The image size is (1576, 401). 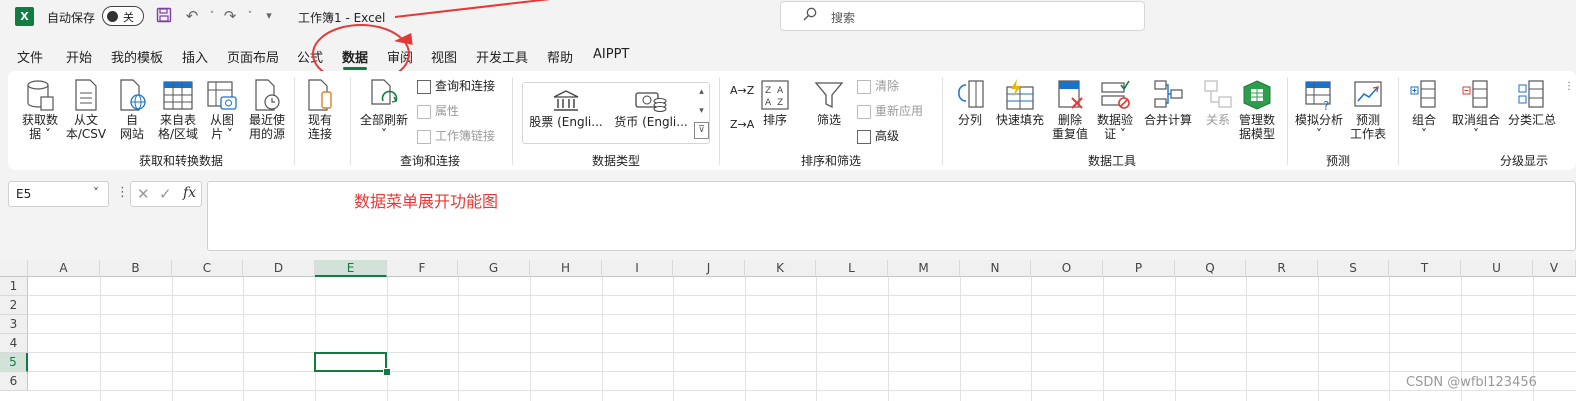 What do you see at coordinates (701, 130) in the screenshot?
I see `gallery-expand-icon: ⊽` at bounding box center [701, 130].